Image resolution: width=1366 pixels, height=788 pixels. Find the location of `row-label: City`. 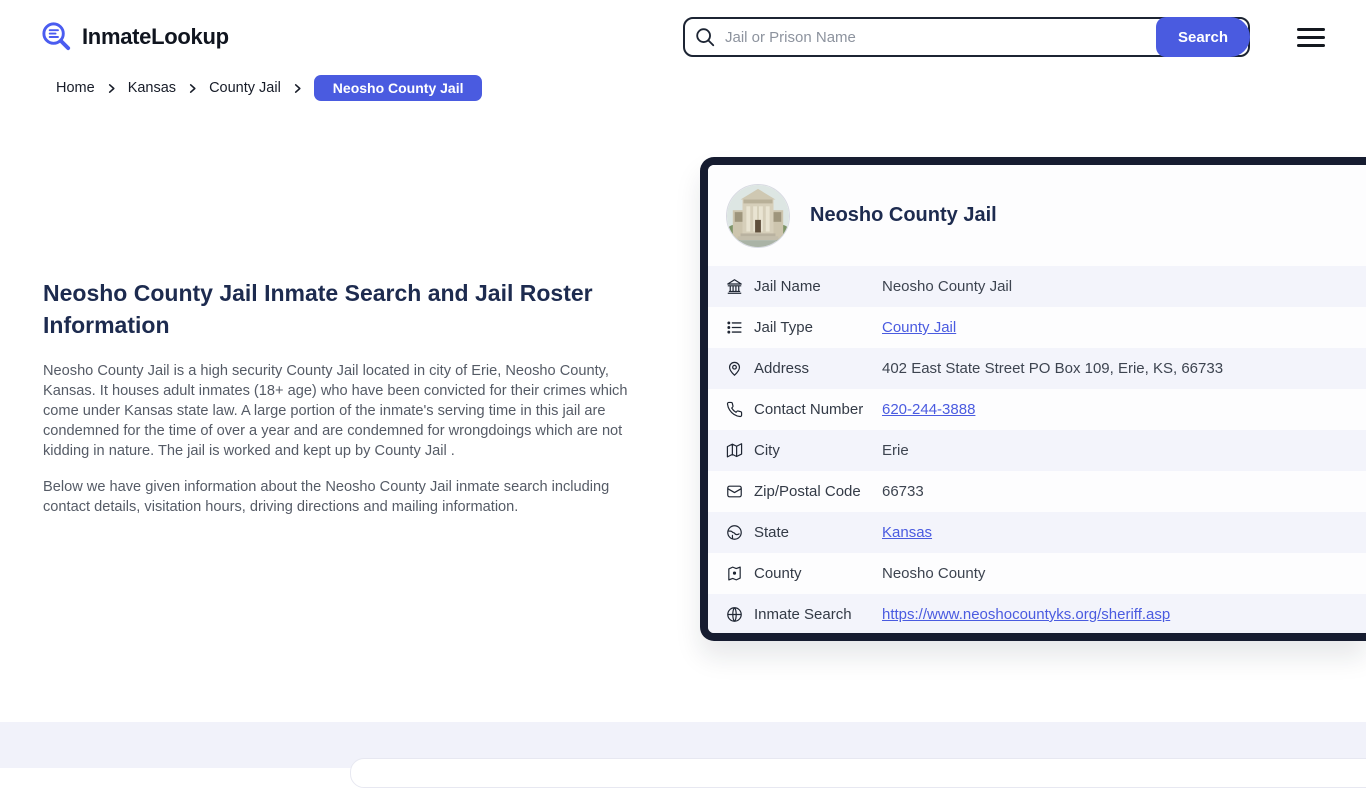

row-label: City is located at coordinates (767, 450).